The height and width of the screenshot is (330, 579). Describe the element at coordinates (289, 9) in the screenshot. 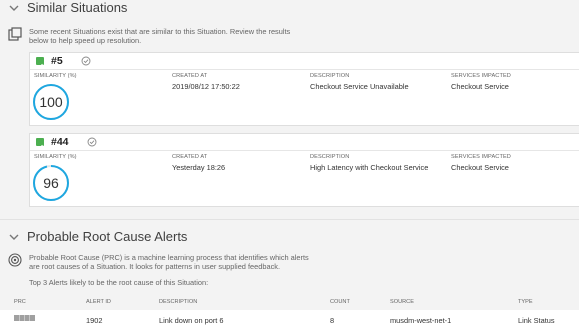

I see `similar-situations-header: Similar Situations` at that location.